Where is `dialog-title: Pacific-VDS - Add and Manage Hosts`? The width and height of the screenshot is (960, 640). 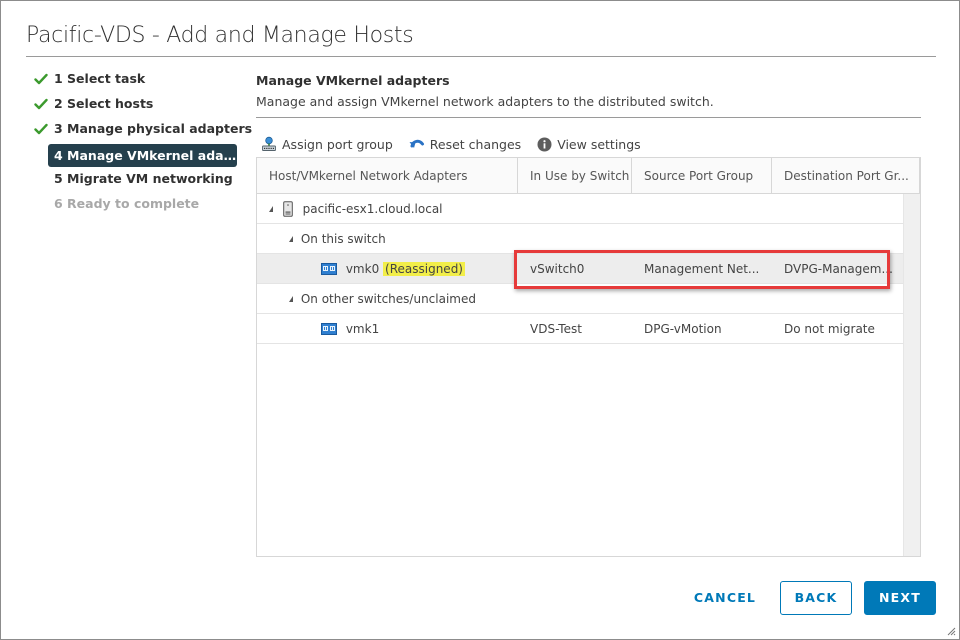
dialog-title: Pacific-VDS - Add and Manage Hosts is located at coordinates (220, 35).